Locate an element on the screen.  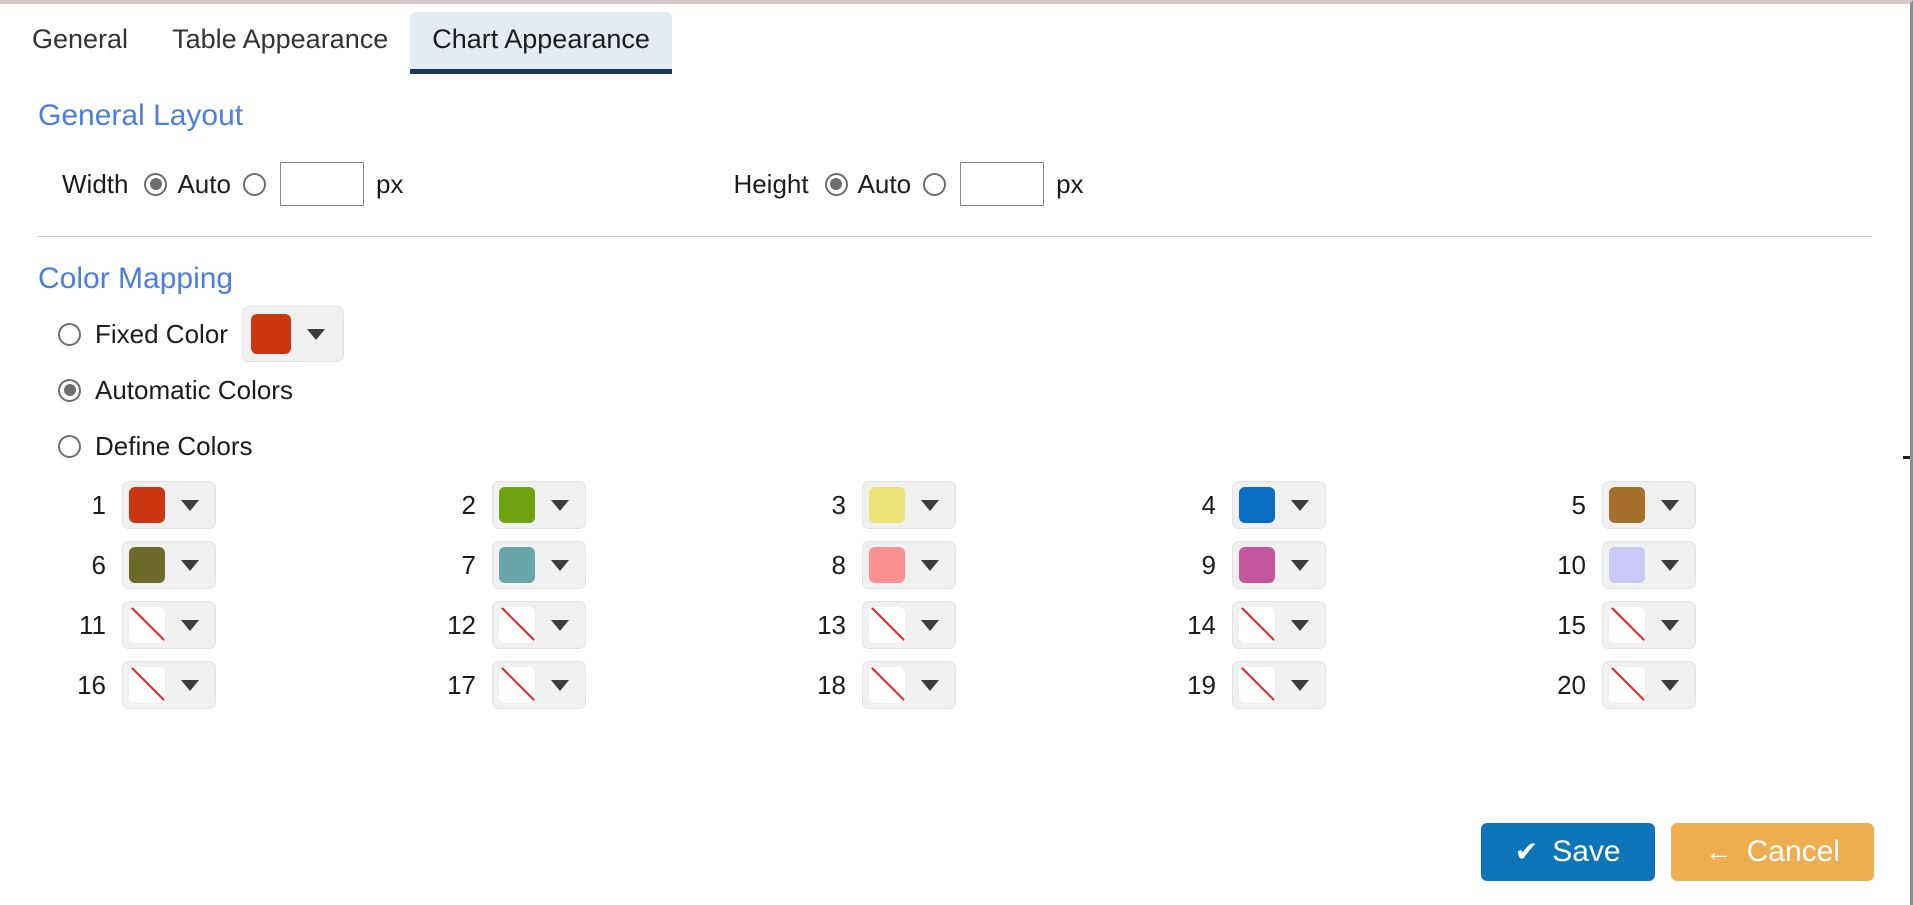
color-slot-14: 14 is located at coordinates (1355, 625).